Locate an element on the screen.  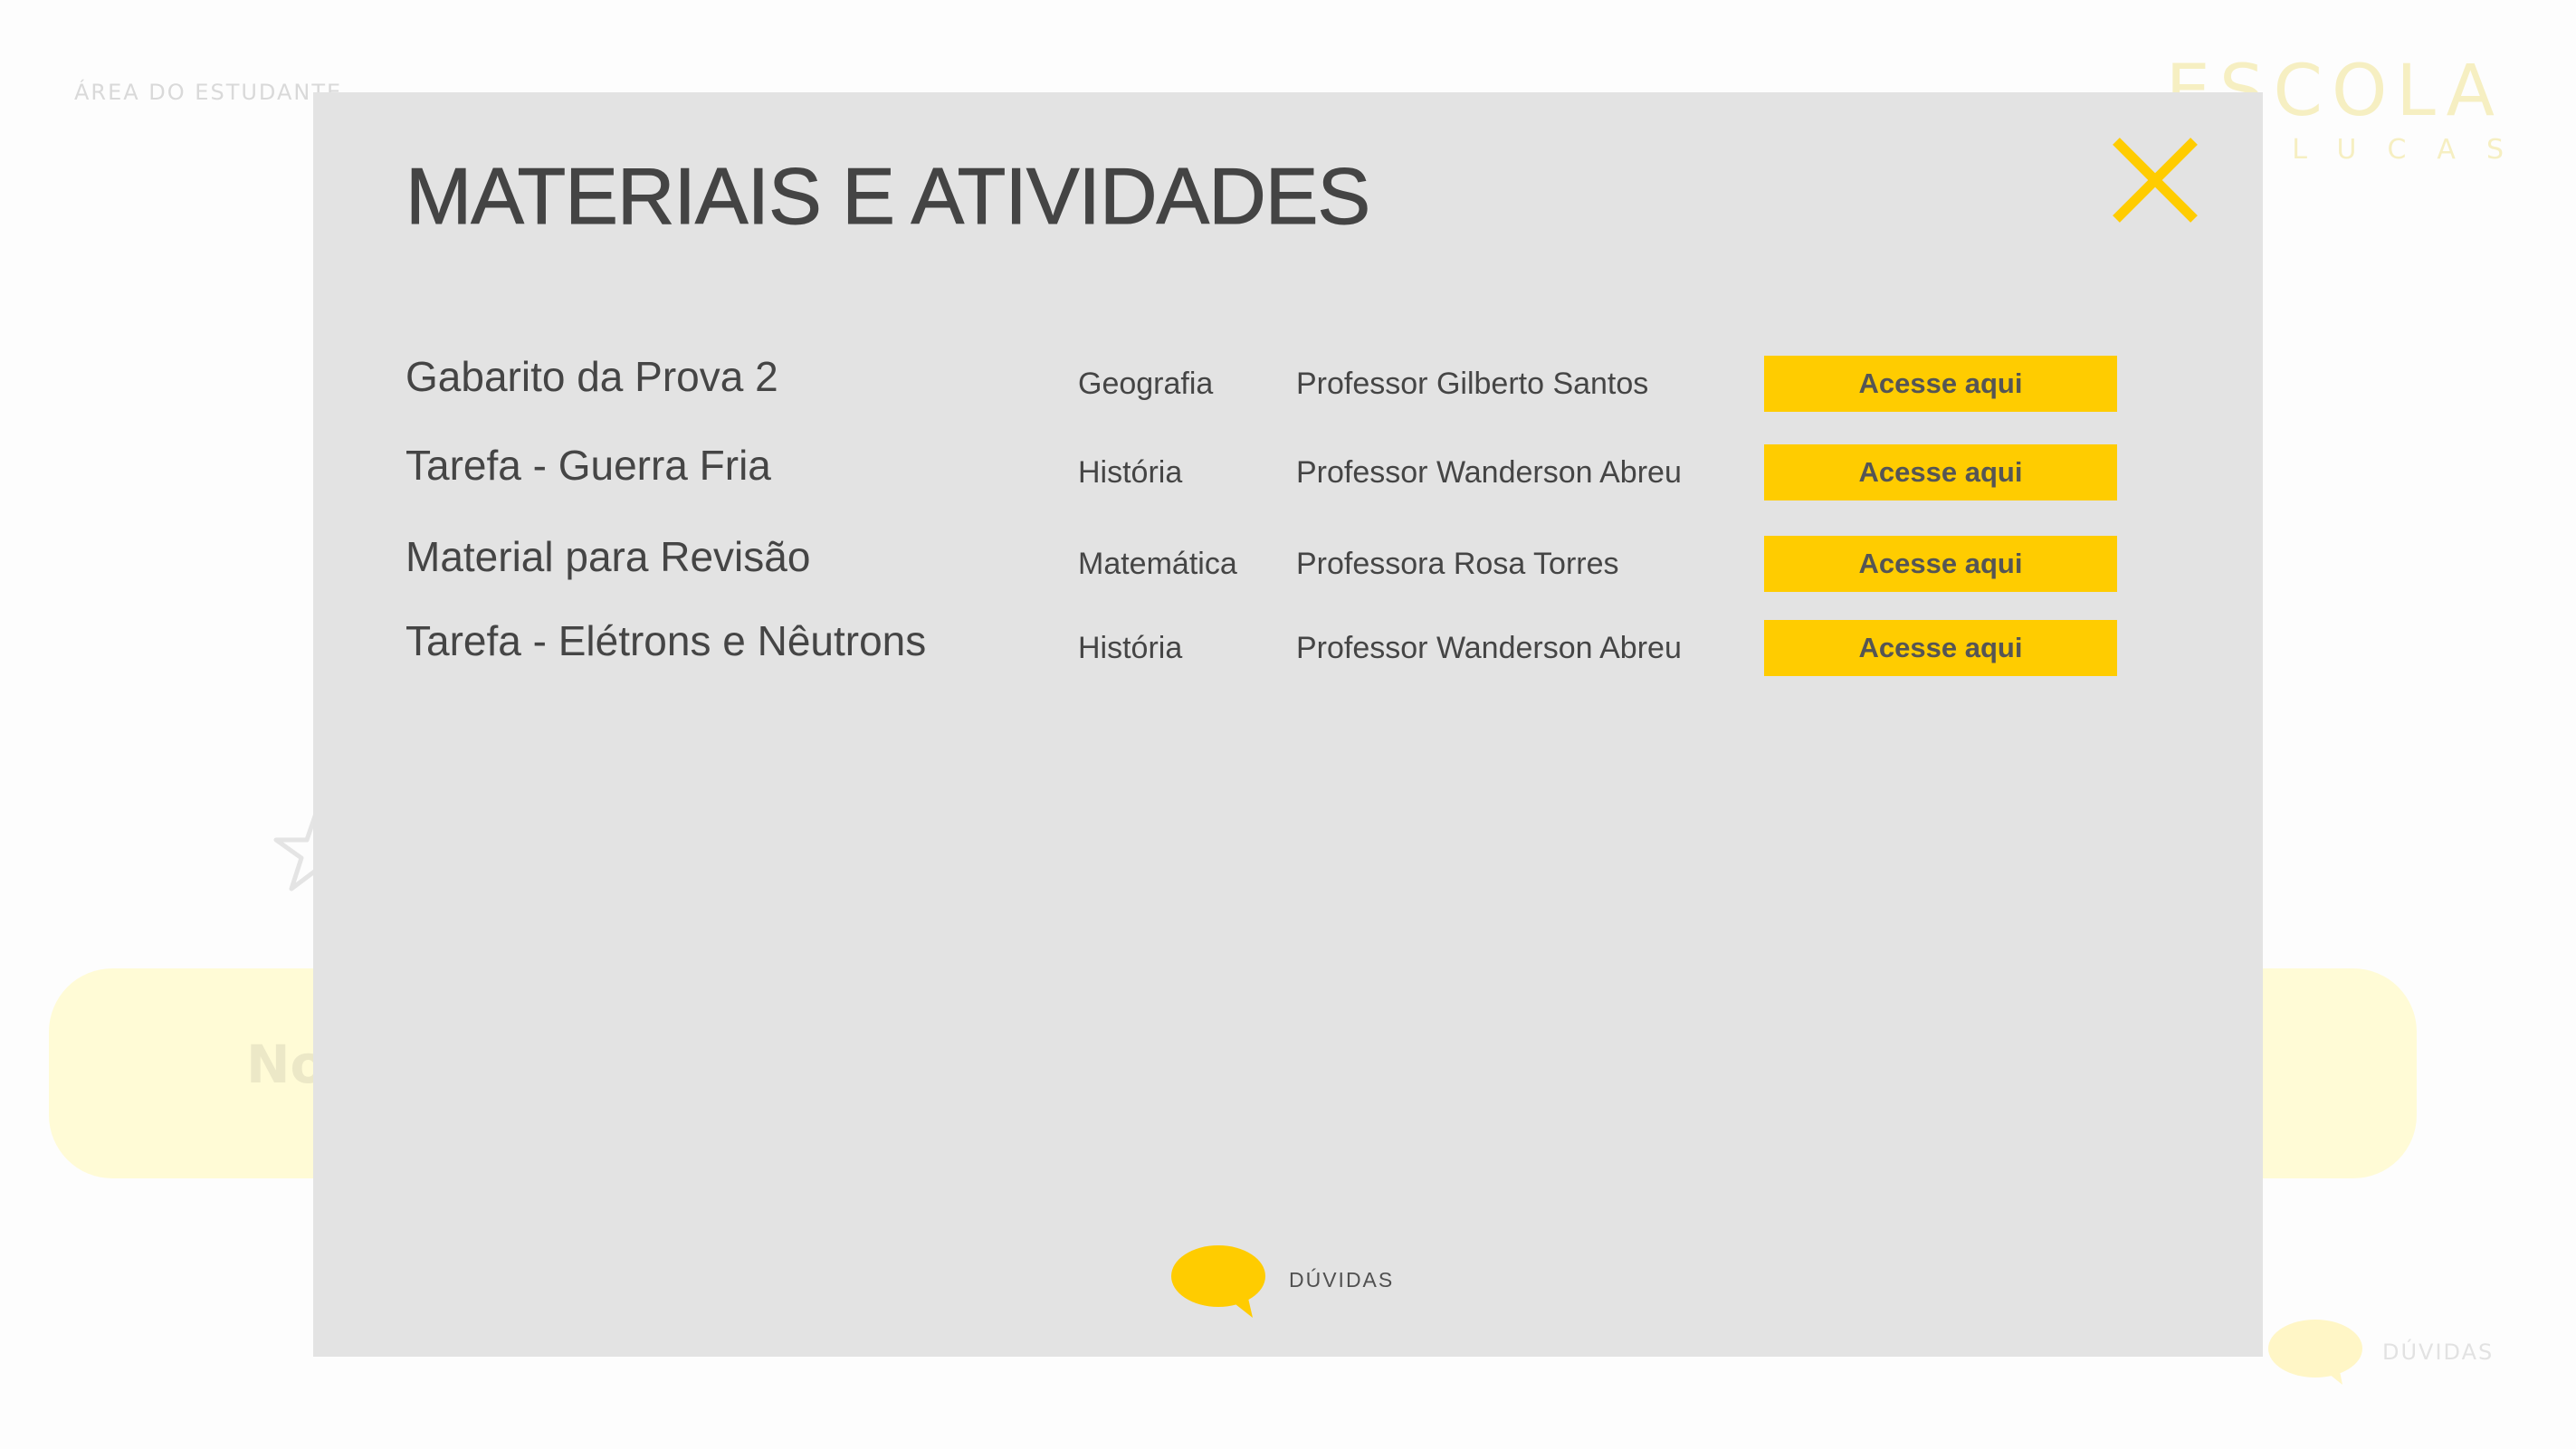
close-button is located at coordinates (2155, 180).